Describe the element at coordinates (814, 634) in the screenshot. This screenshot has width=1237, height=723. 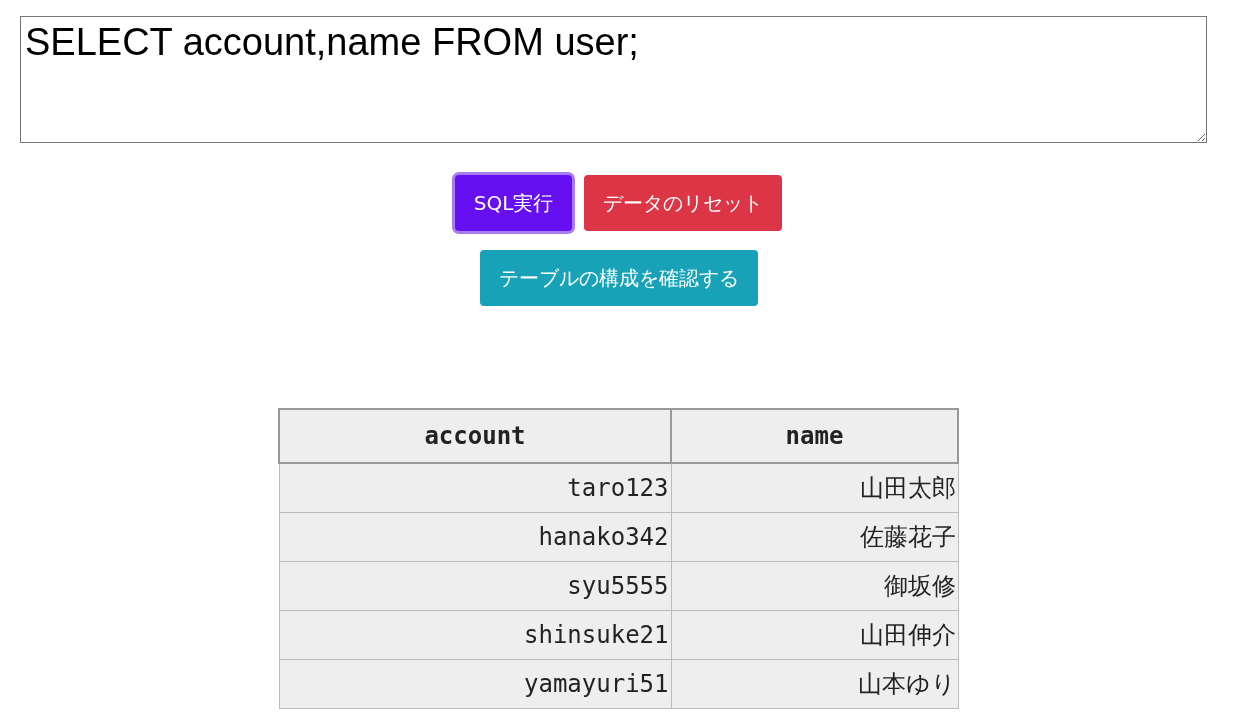
I see `table-cell: 山田伸介` at that location.